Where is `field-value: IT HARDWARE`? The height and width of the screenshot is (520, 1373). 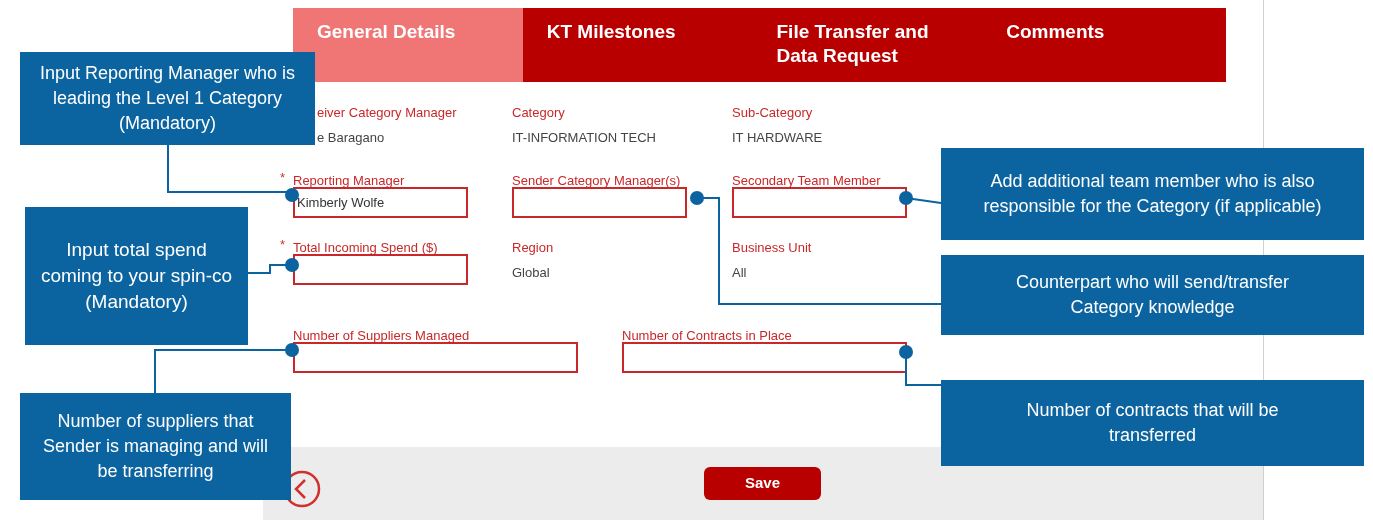 field-value: IT HARDWARE is located at coordinates (778, 138).